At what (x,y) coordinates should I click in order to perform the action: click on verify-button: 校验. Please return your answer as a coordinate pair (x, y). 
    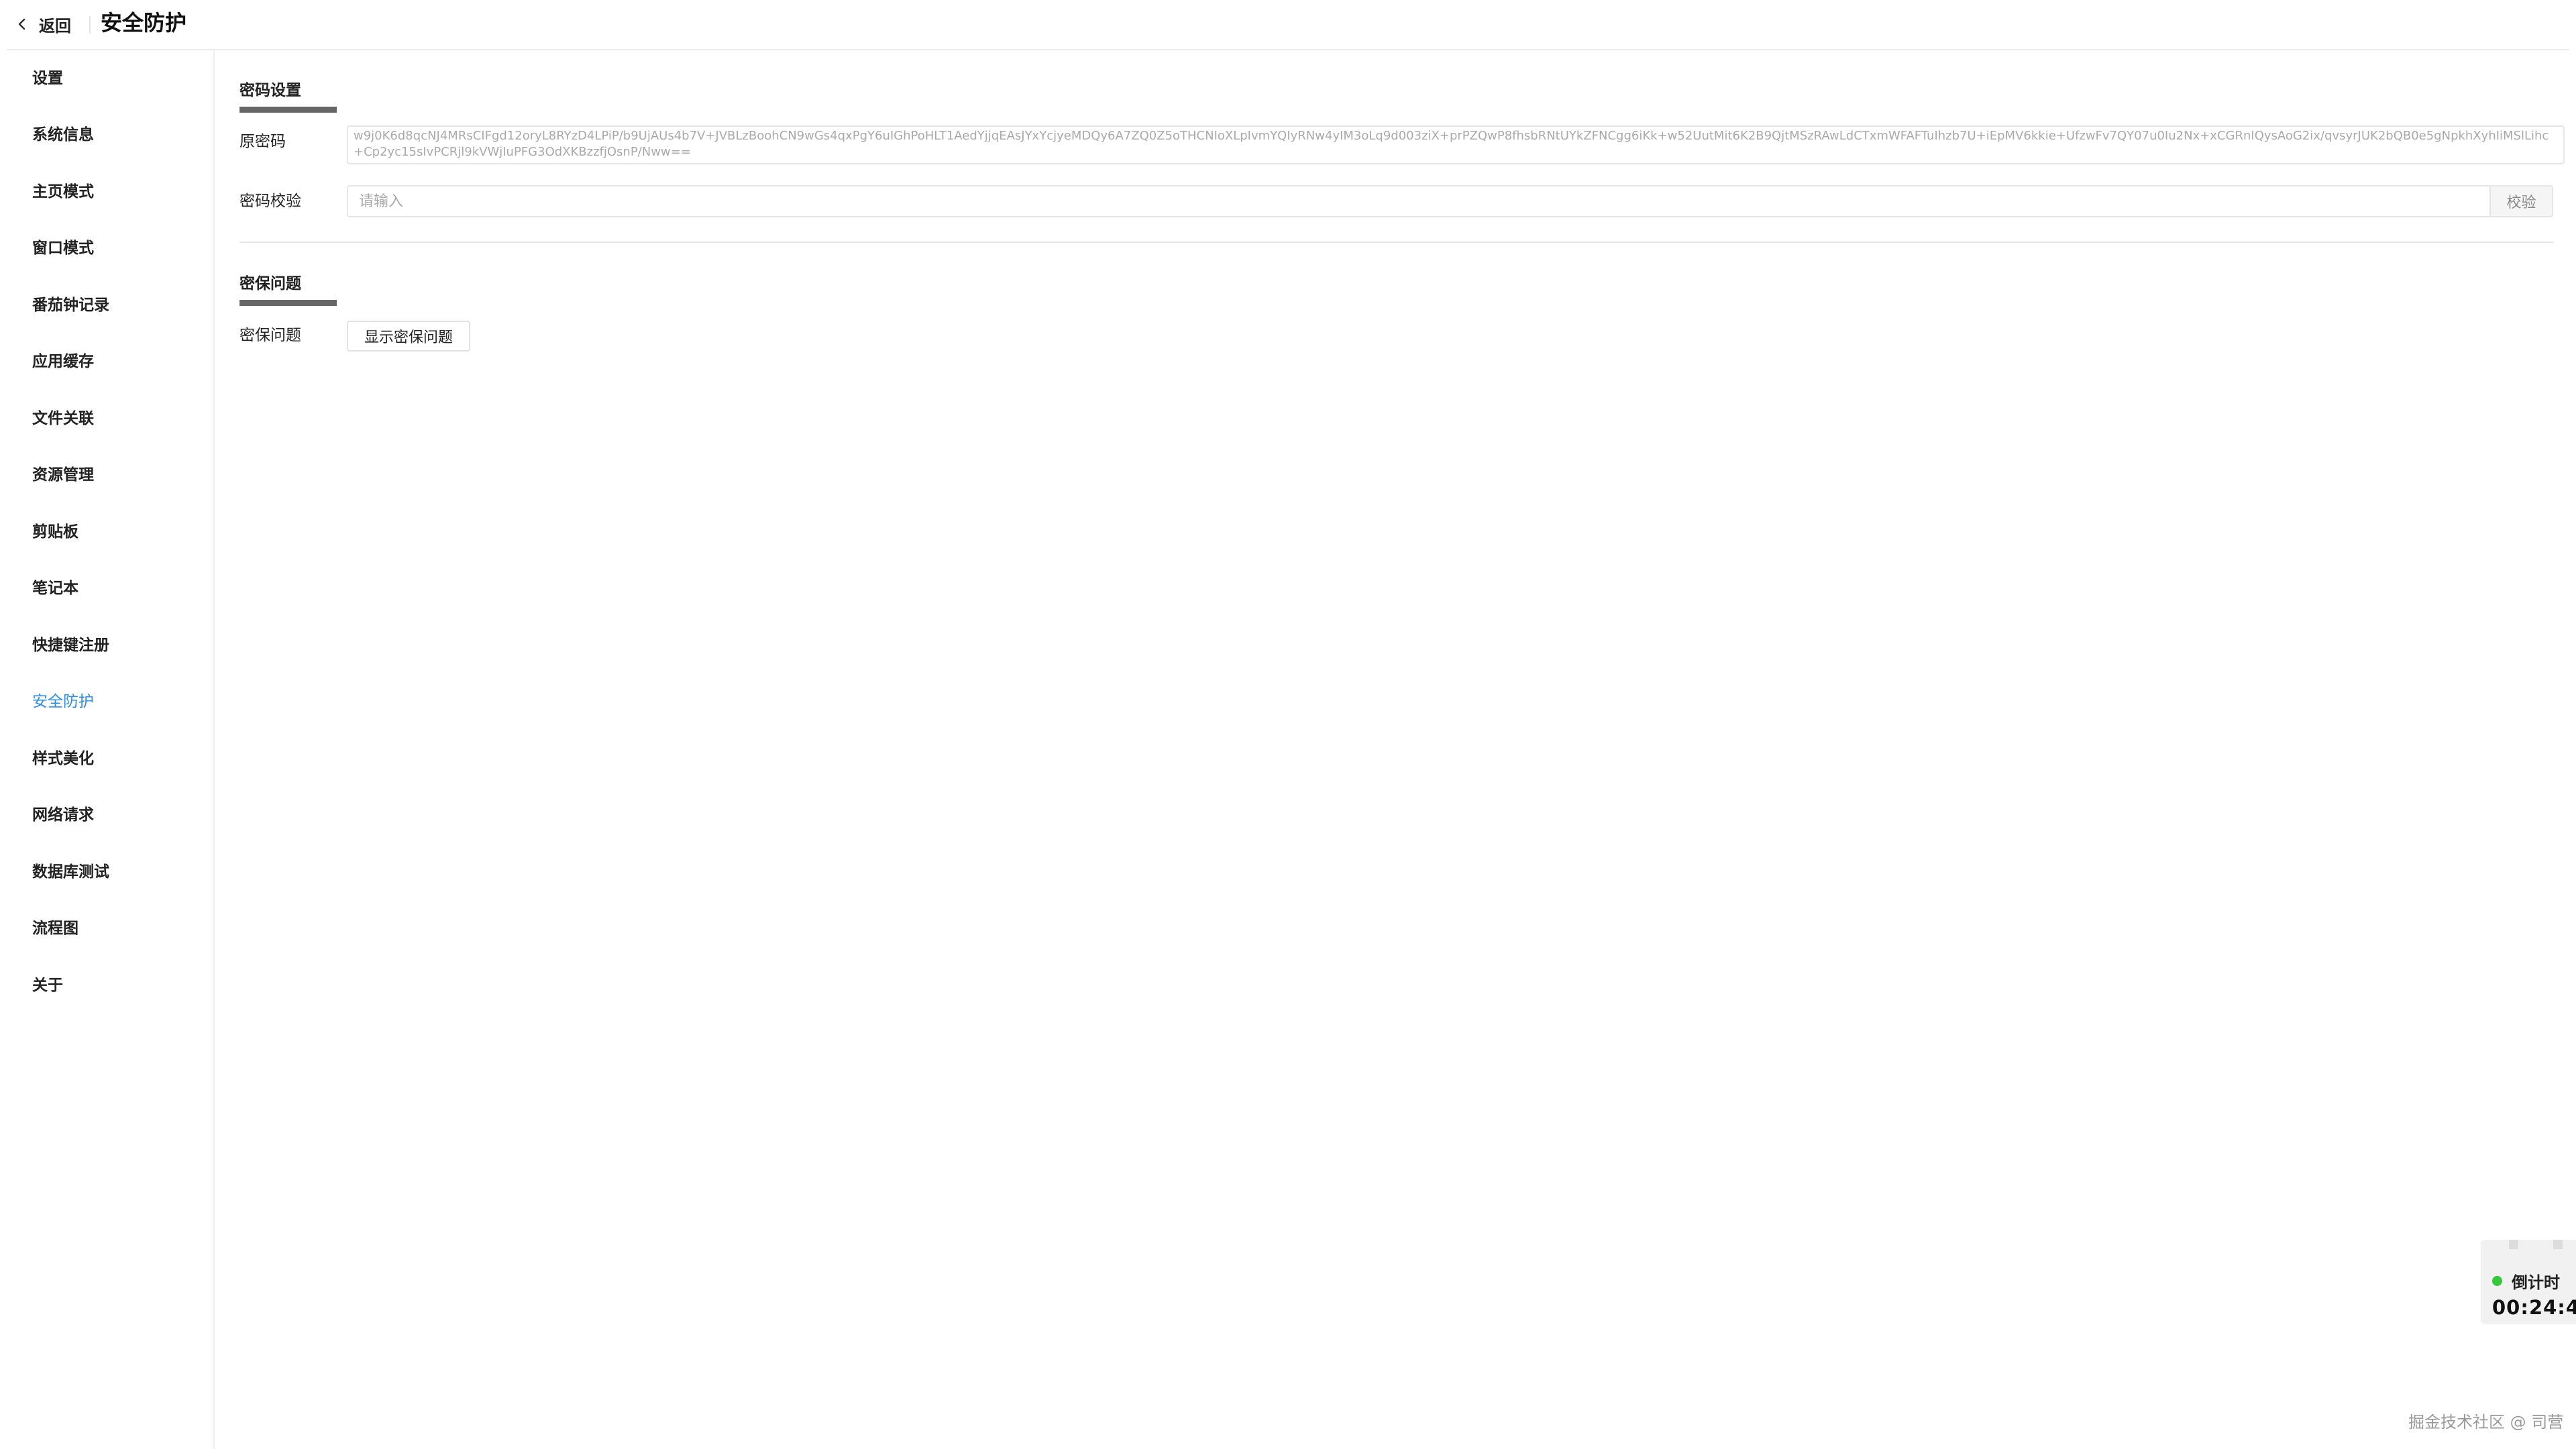
    Looking at the image, I should click on (2521, 201).